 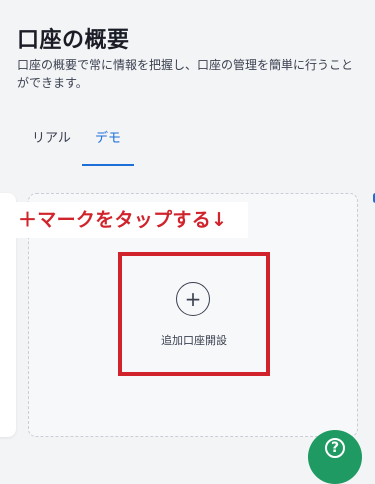 I want to click on tab-real: リアル, so click(x=51, y=147).